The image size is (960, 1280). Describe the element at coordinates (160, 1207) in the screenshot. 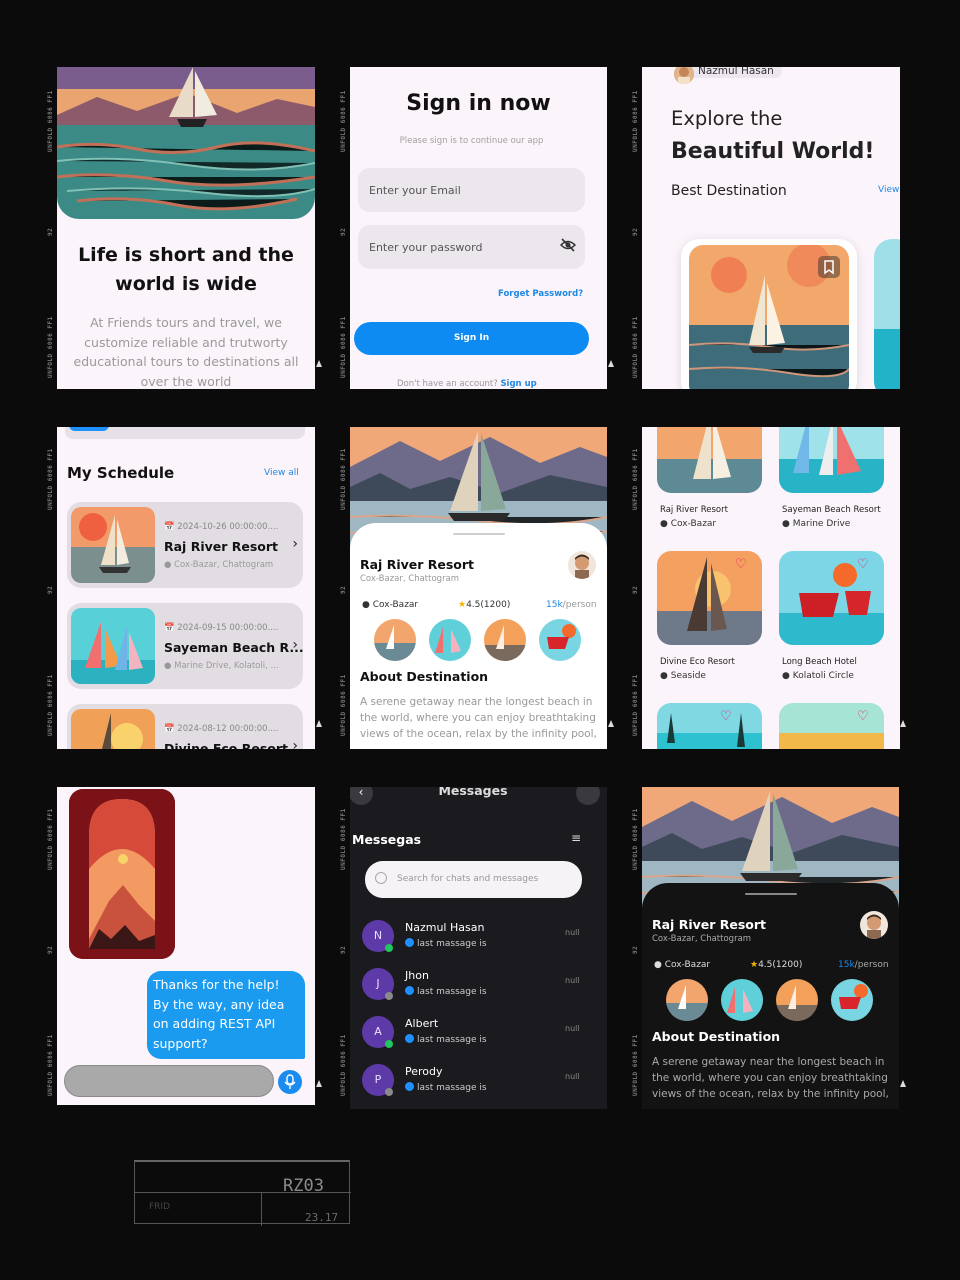

I see `stamp-label: FRID` at that location.